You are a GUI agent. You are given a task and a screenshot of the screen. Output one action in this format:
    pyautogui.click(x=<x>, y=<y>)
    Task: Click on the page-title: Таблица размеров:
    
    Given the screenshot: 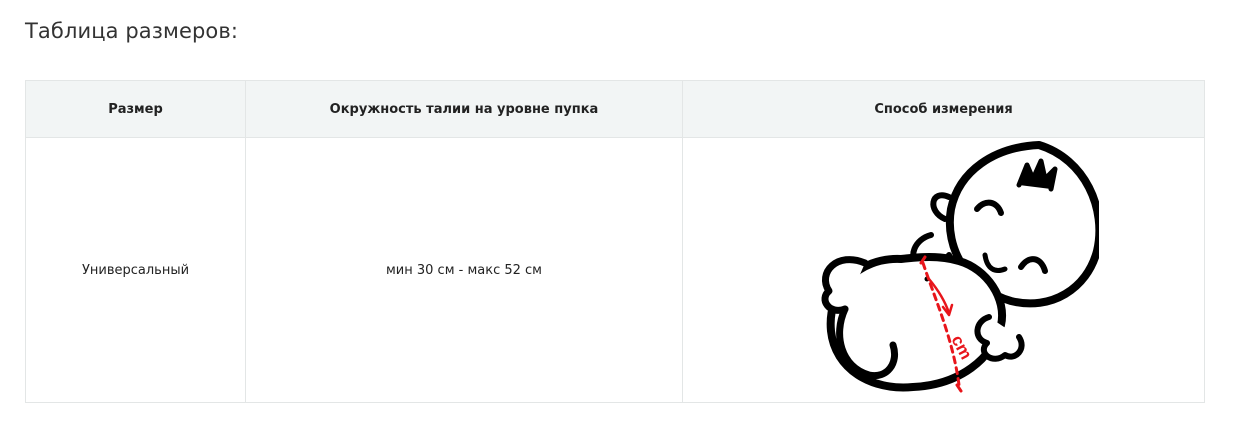 What is the action you would take?
    pyautogui.click(x=132, y=31)
    